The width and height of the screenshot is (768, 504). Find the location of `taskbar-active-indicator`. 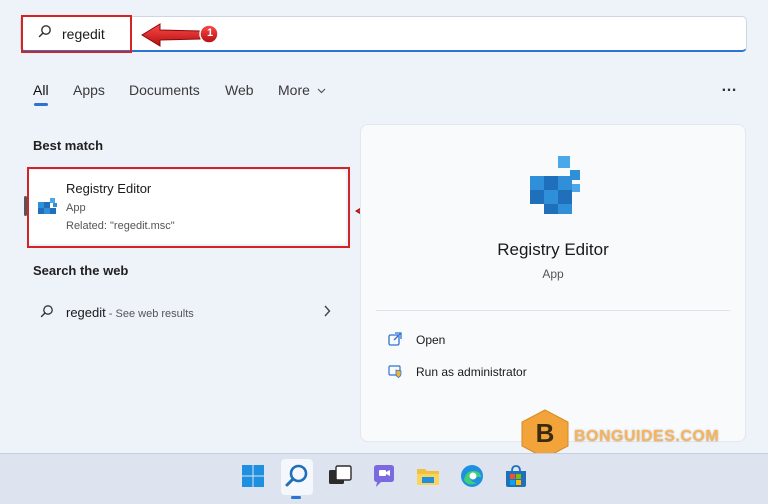

taskbar-active-indicator is located at coordinates (296, 497).